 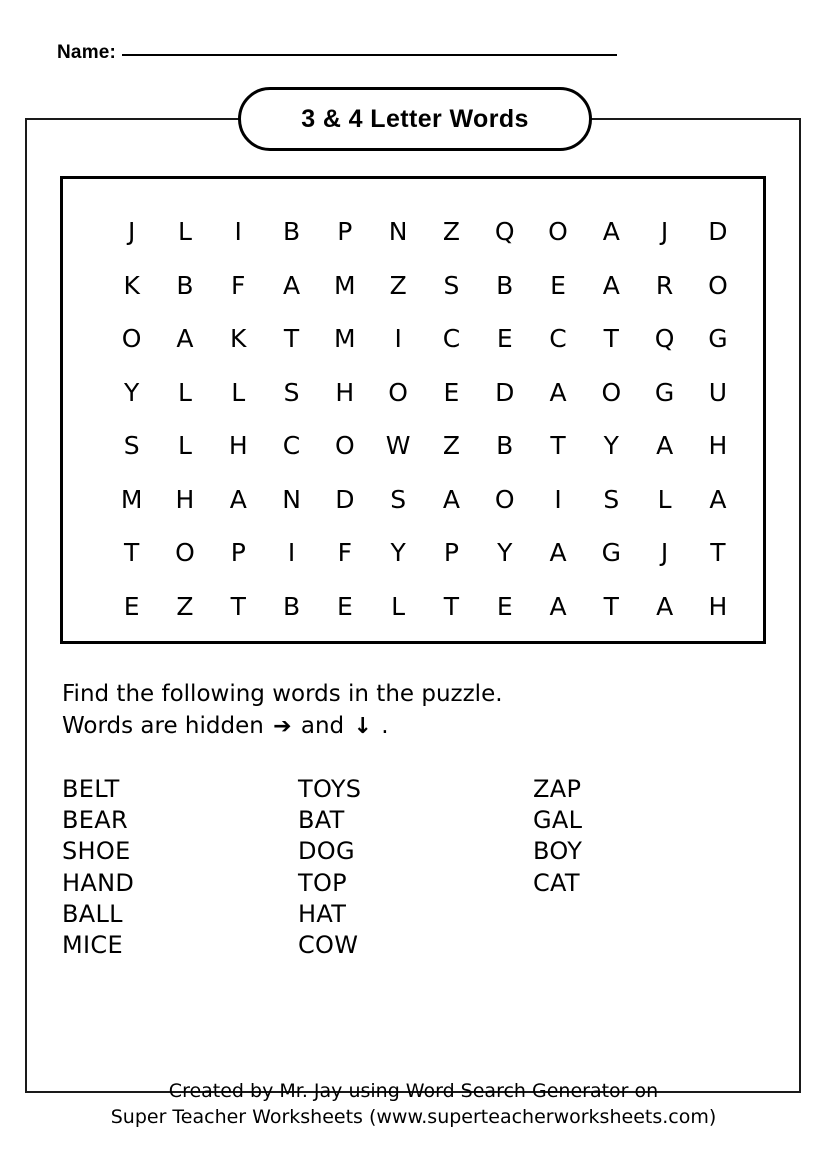 What do you see at coordinates (623, 820) in the screenshot?
I see `word-list-item: GAL` at bounding box center [623, 820].